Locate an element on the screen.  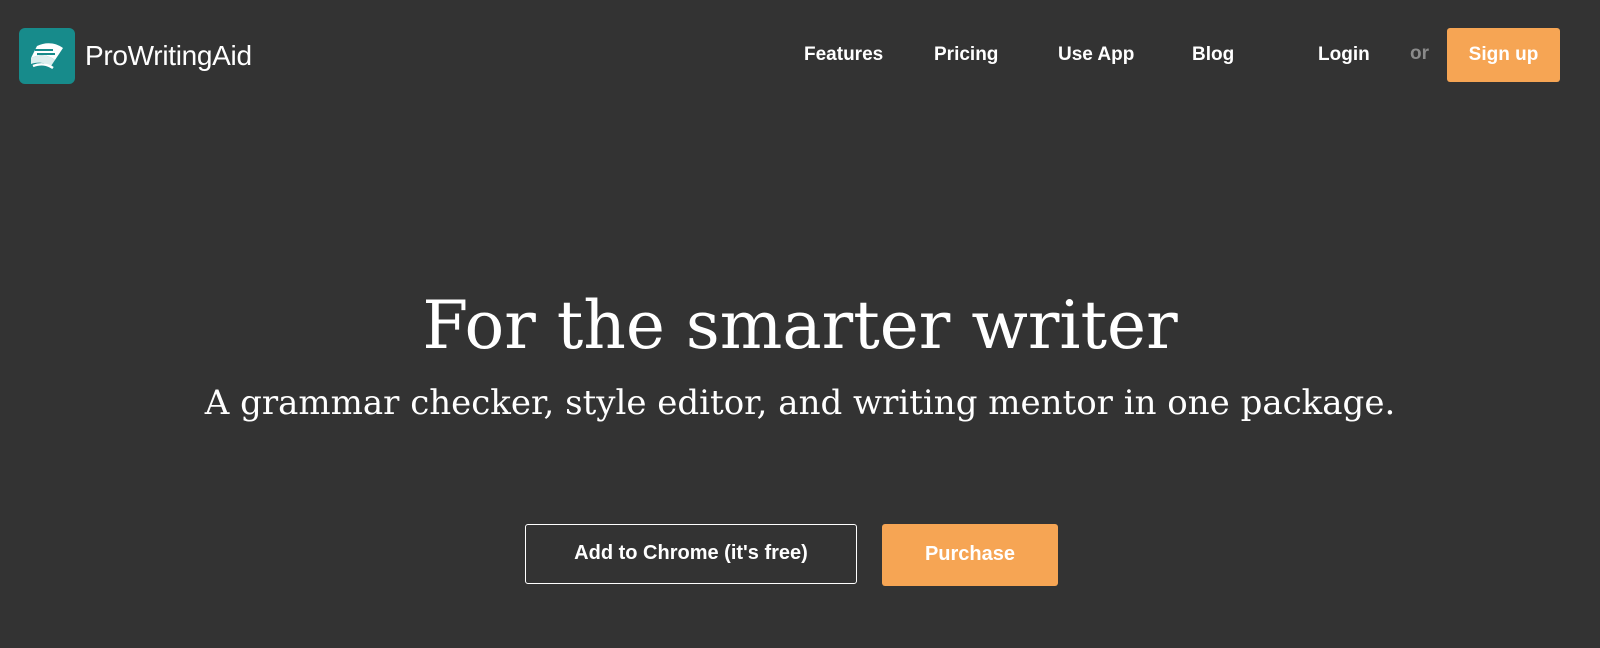
nav-features-link: Features is located at coordinates (843, 55).